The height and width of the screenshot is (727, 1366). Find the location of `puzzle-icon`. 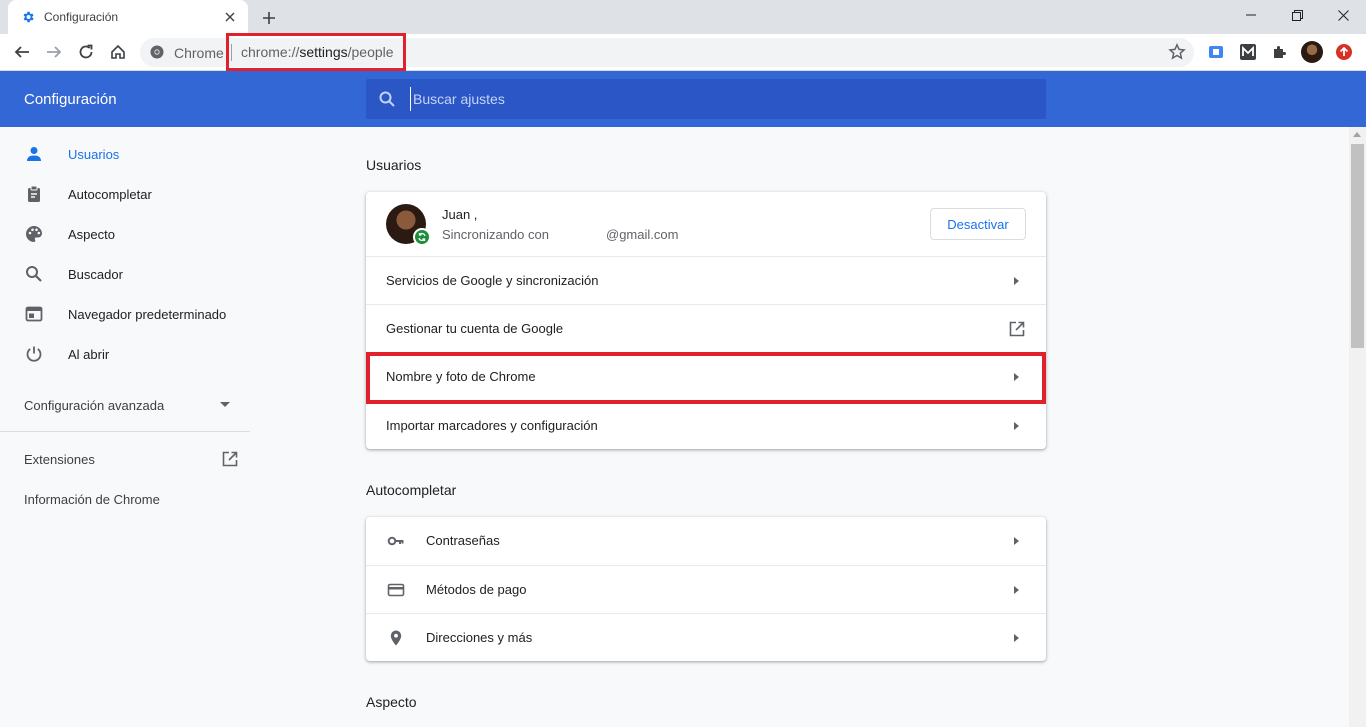

puzzle-icon is located at coordinates (1280, 52).